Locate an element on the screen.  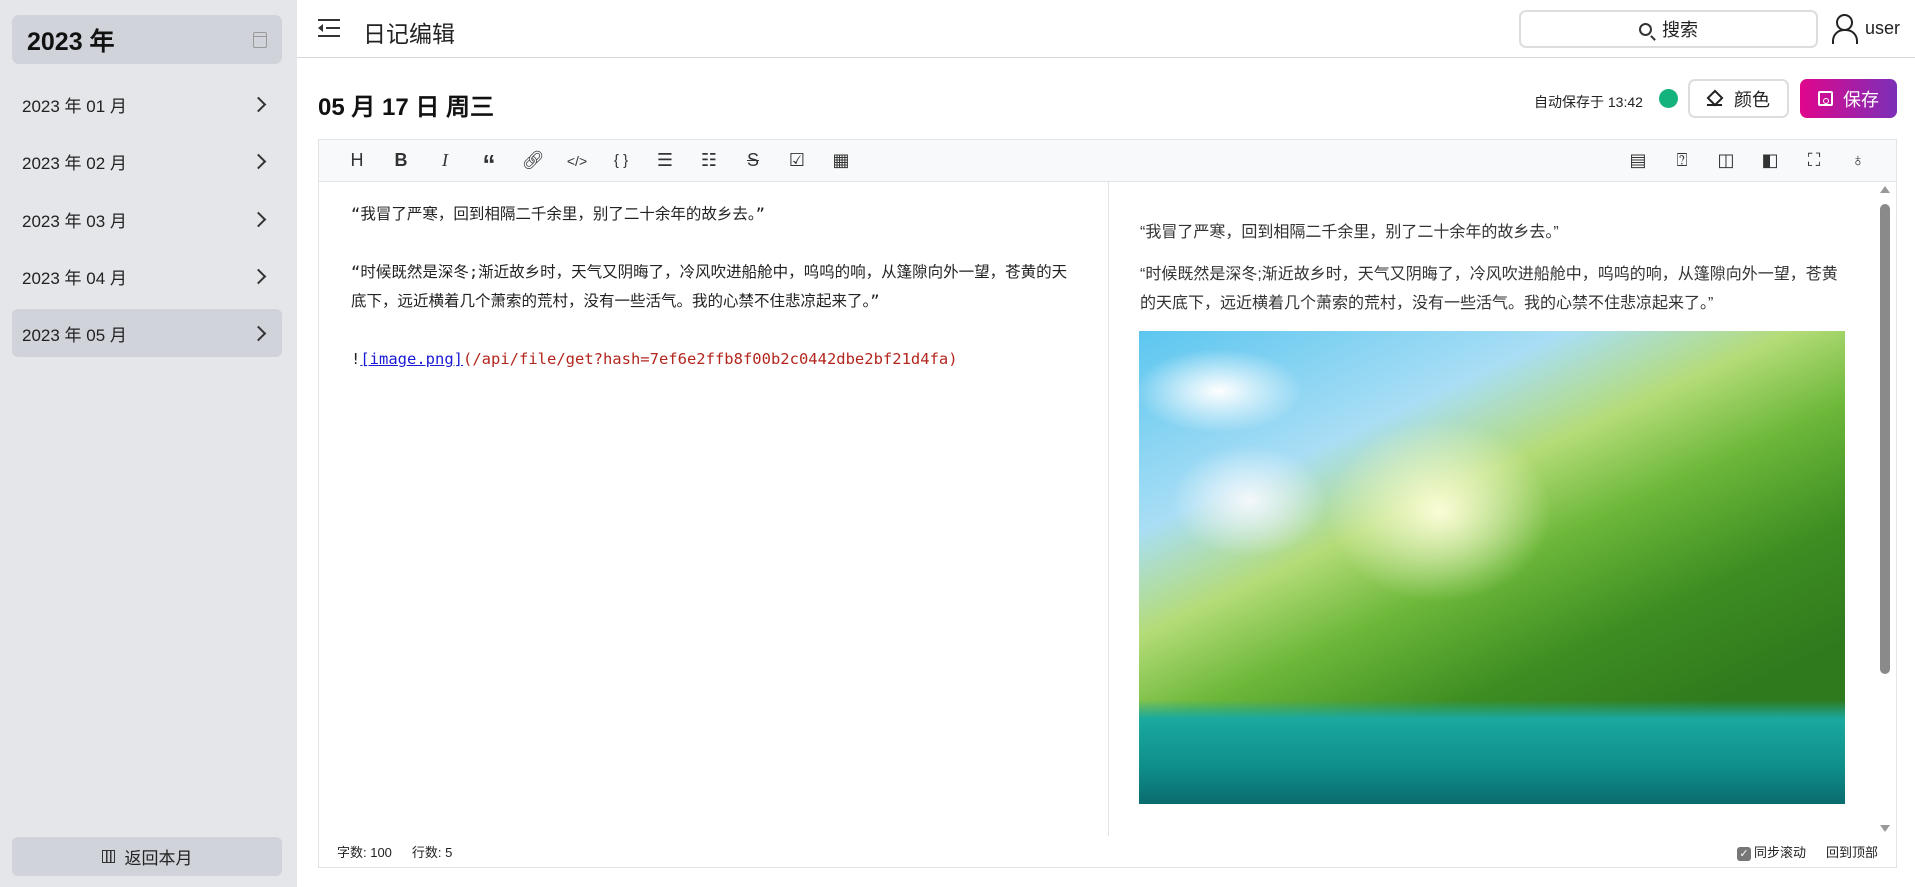
sidebar-month-05: 2023 年 05 月 is located at coordinates (147, 333).